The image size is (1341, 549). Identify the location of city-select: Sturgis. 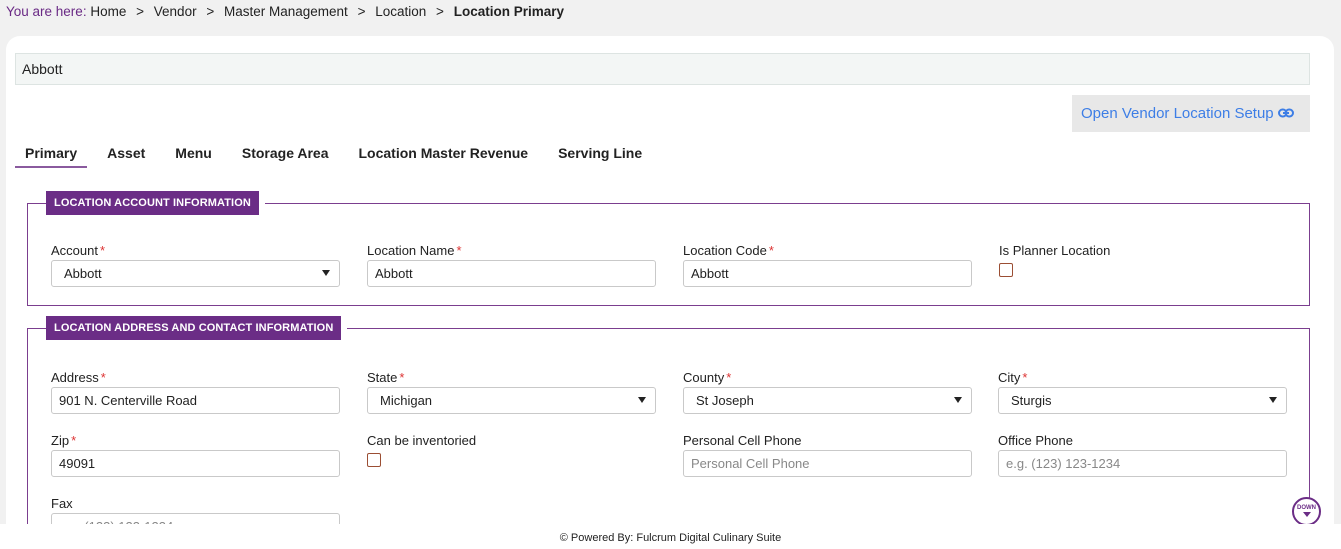
(1142, 400).